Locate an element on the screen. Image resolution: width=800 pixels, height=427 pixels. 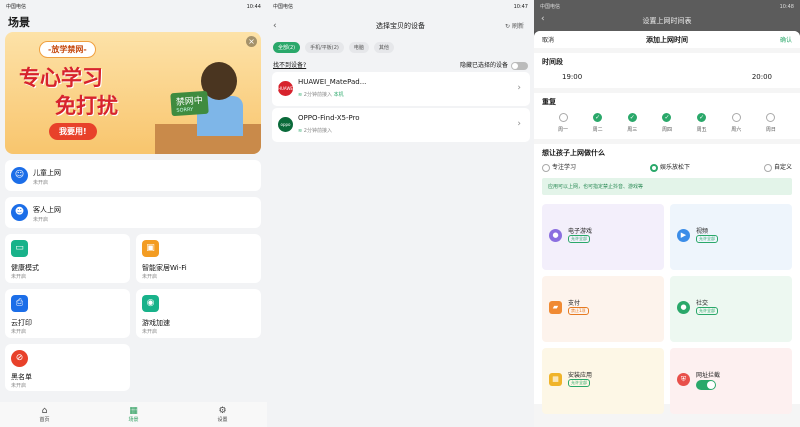
guest-icon: ☻ is located at coordinates (19, 212).